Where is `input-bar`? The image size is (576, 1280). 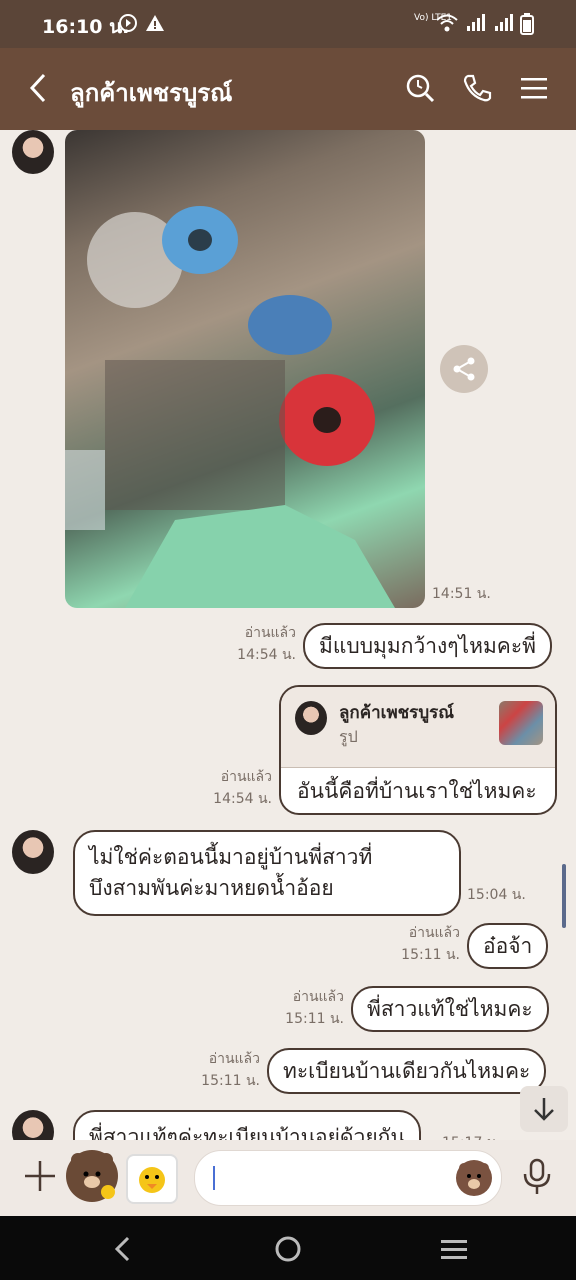
input-bar is located at coordinates (288, 1178).